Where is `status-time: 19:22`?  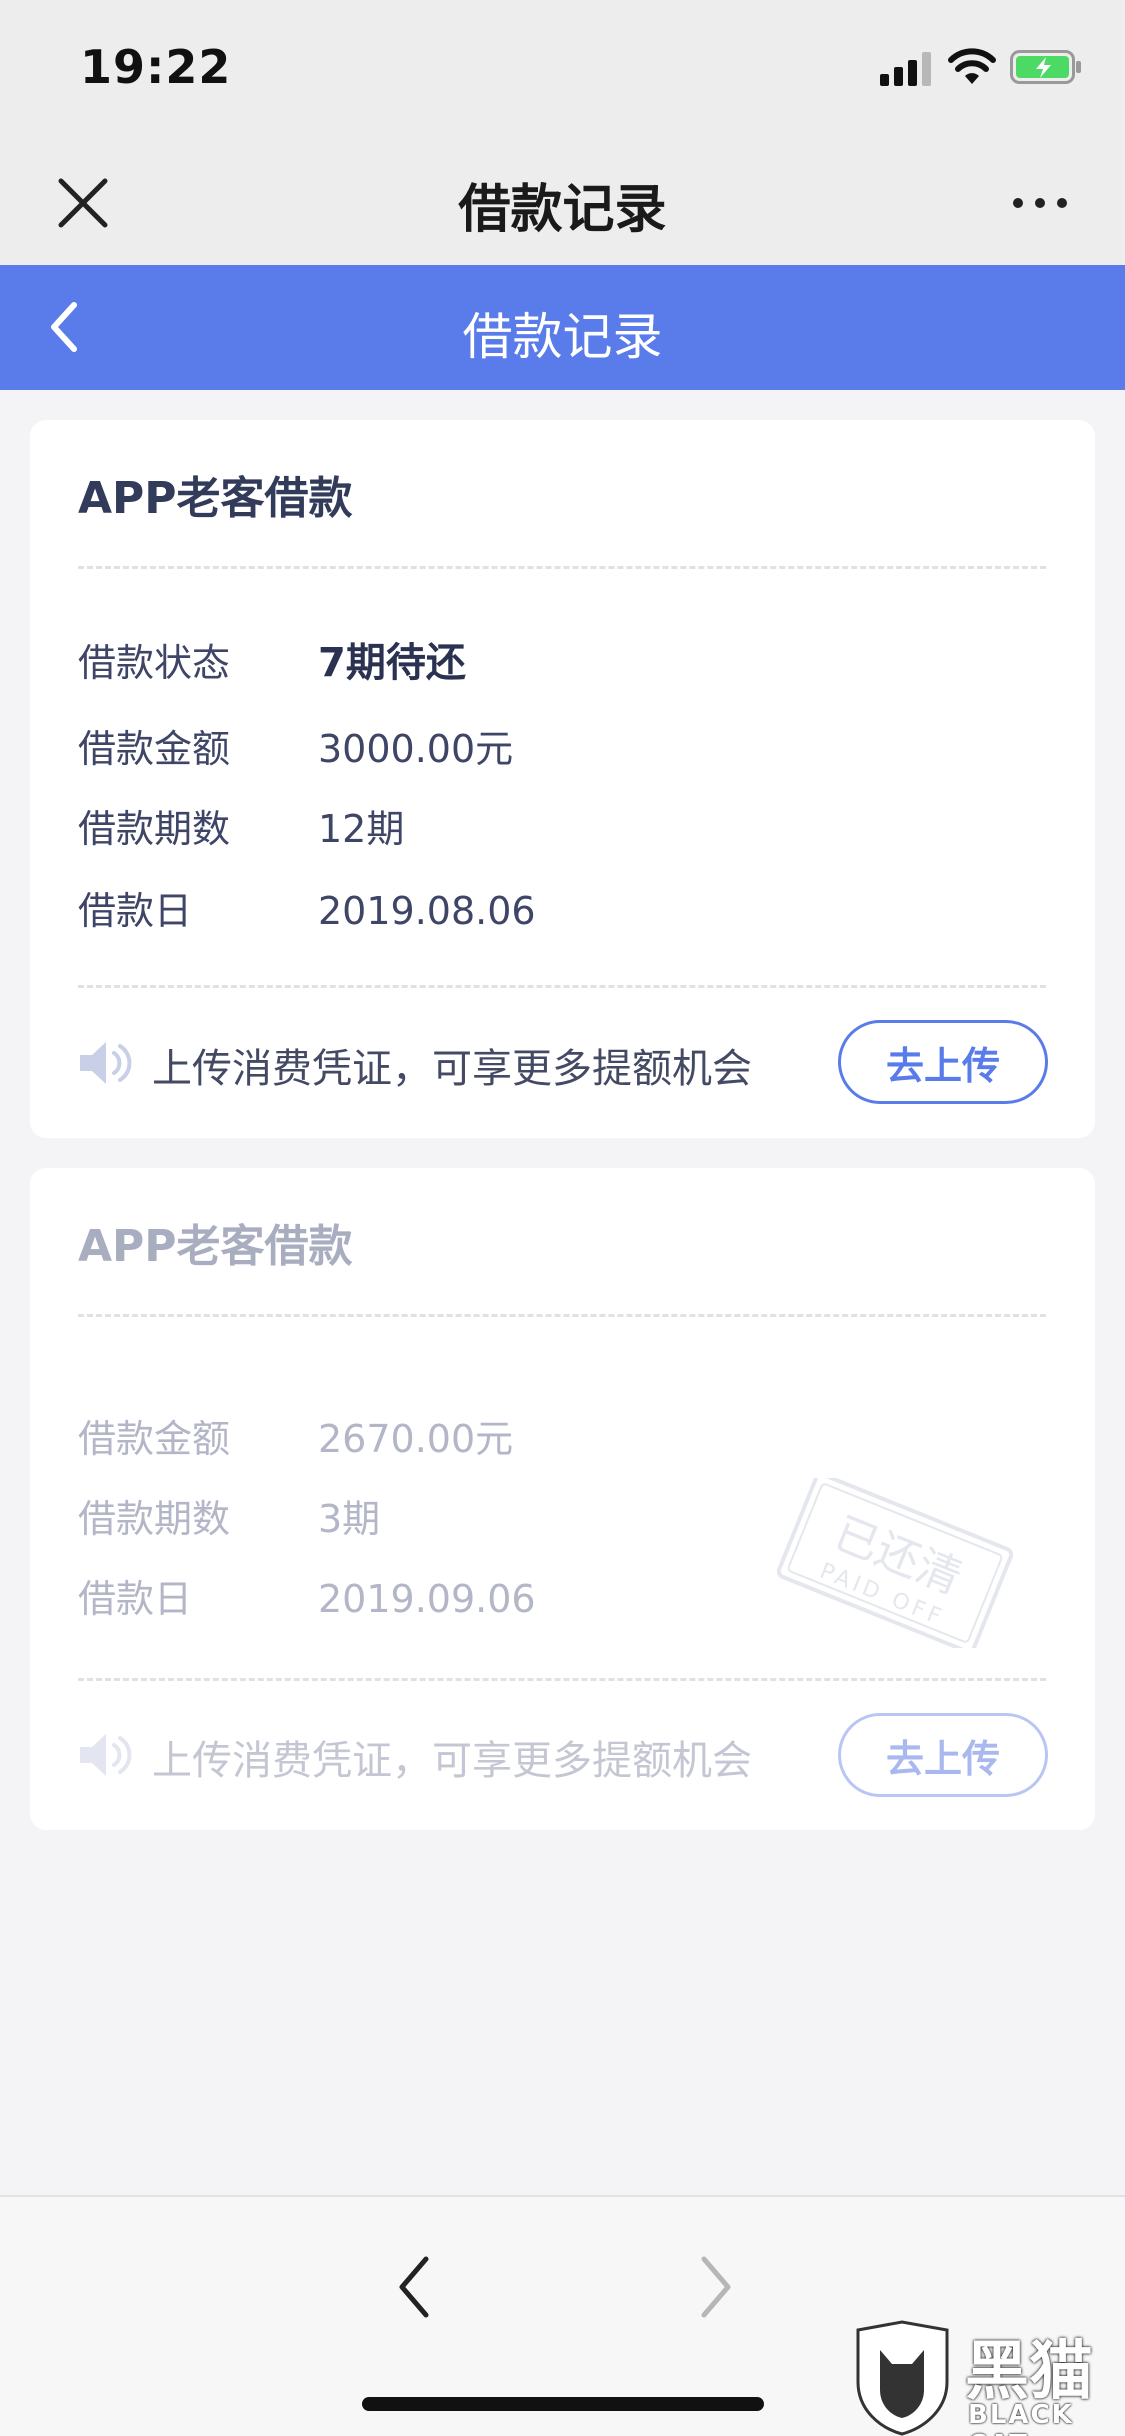 status-time: 19:22 is located at coordinates (156, 67).